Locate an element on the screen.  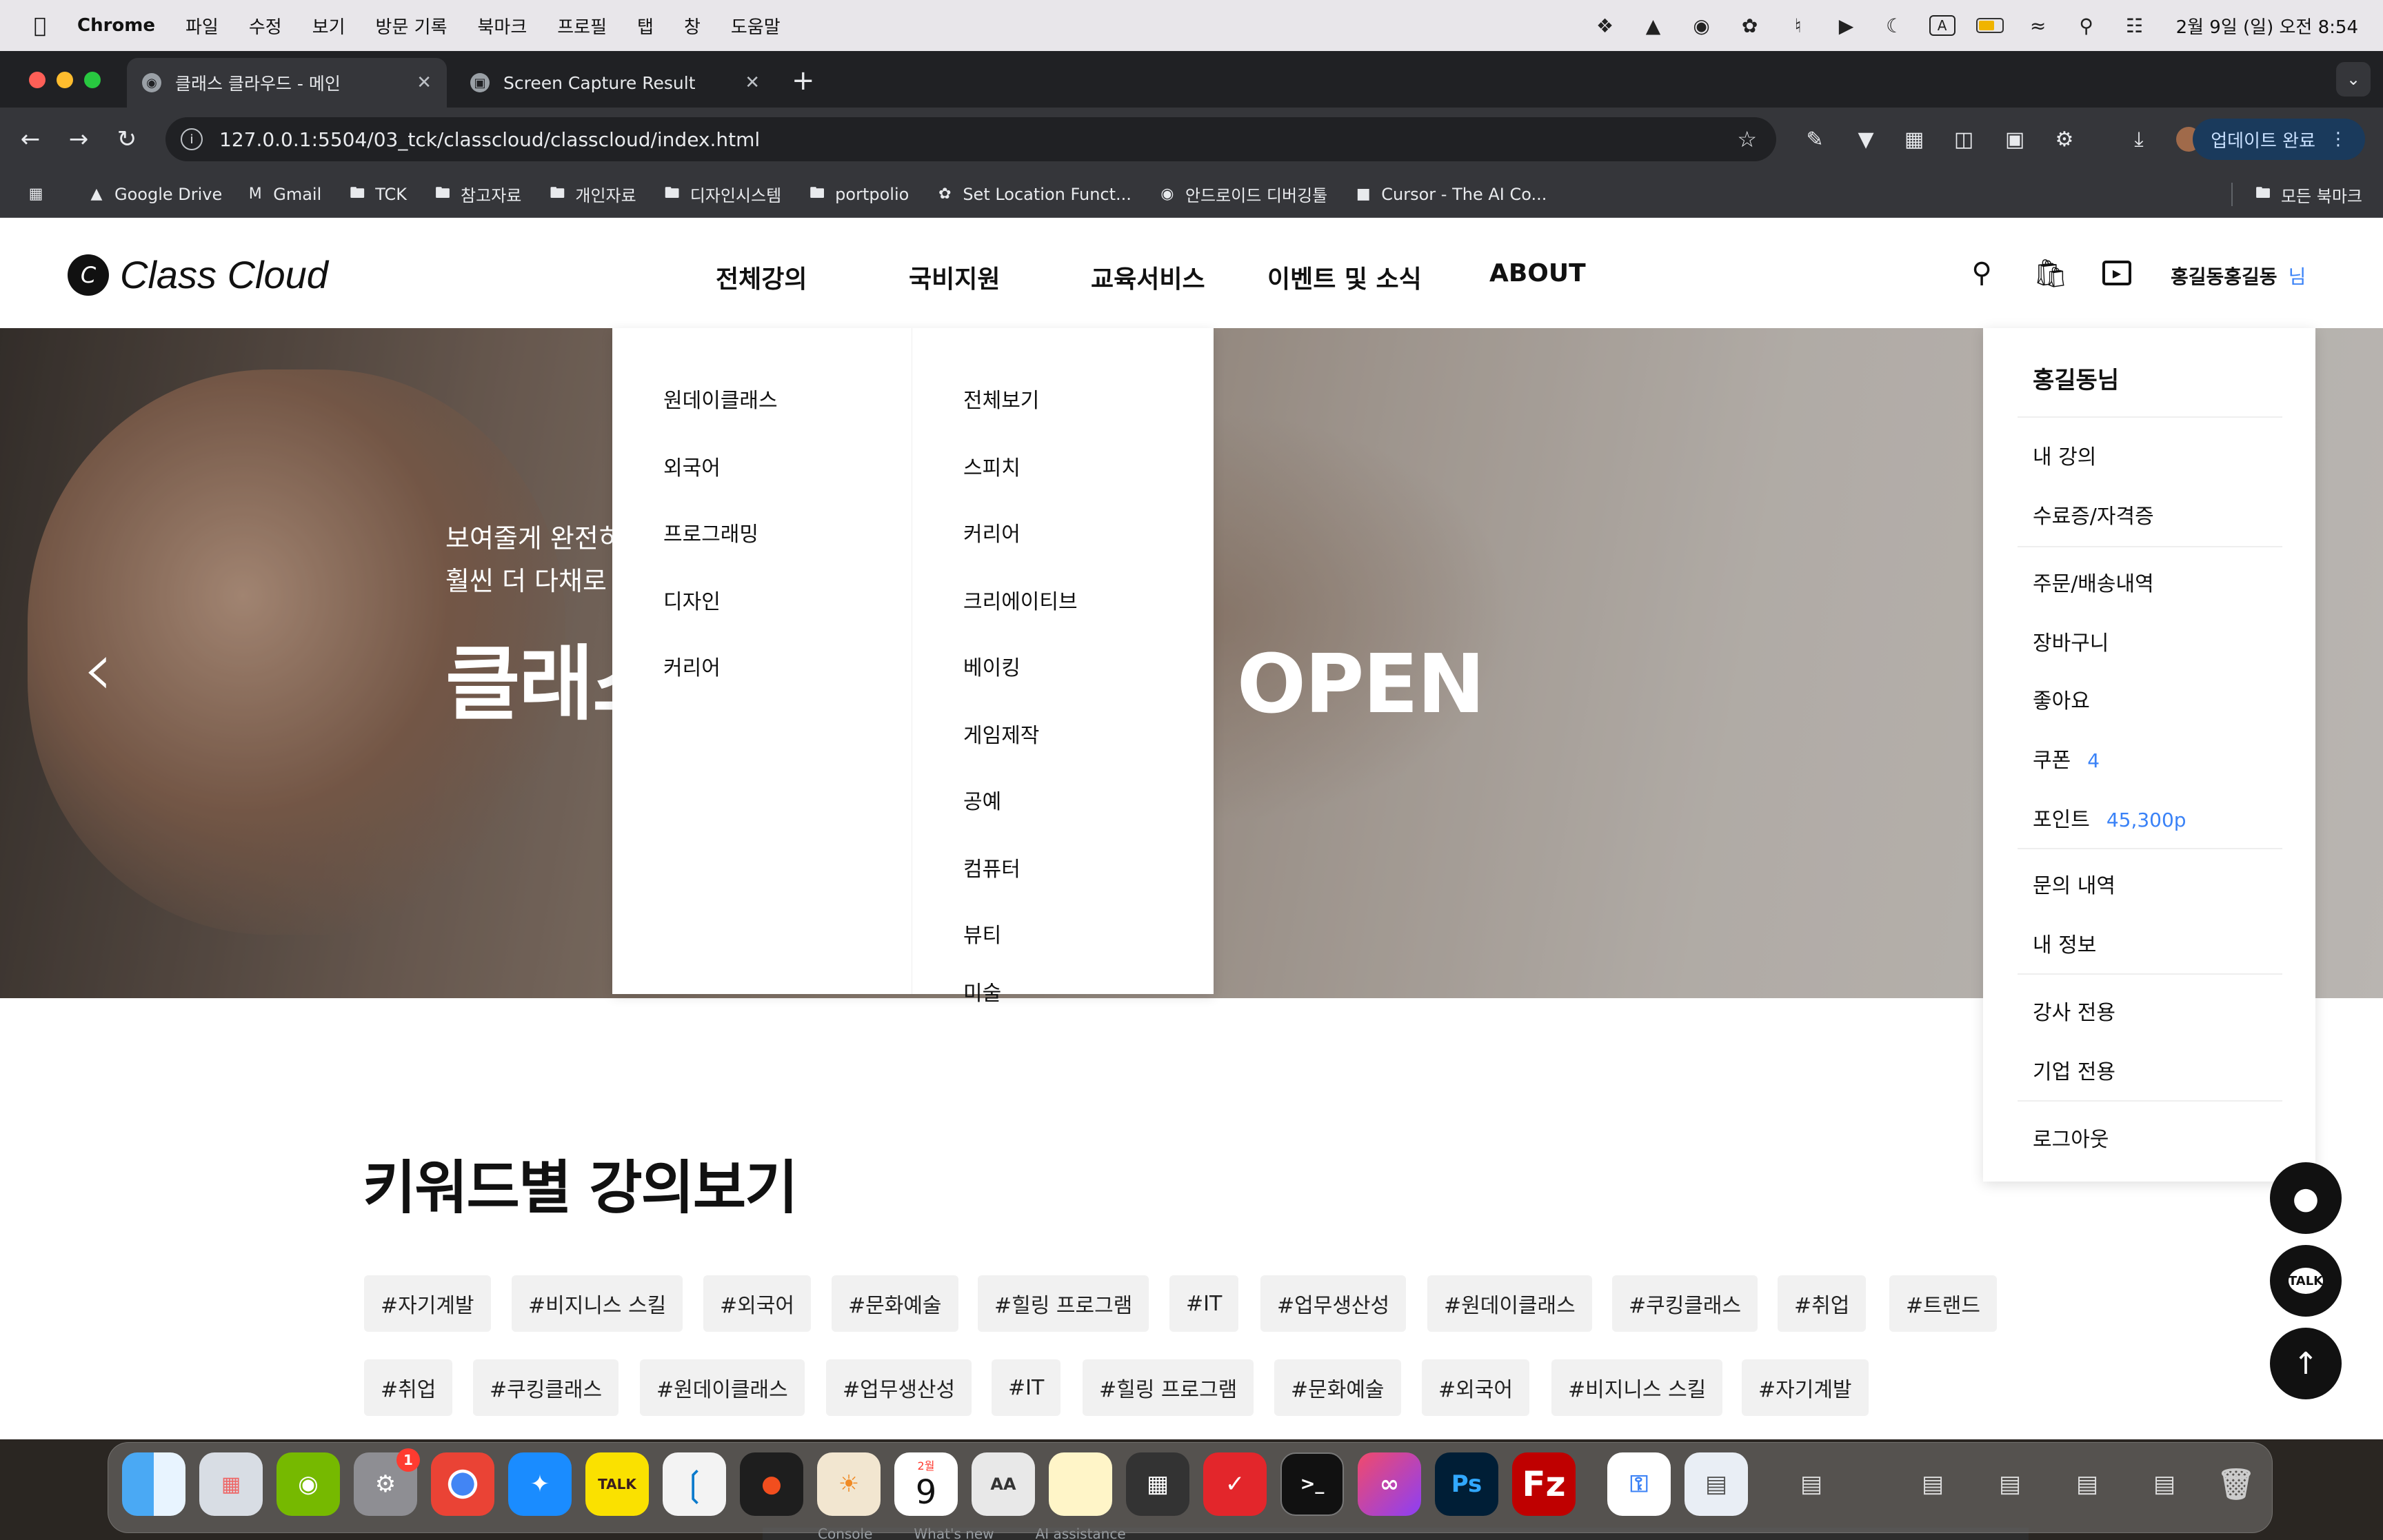
capture-extension-icon: ▣ is located at coordinates (2015, 139).